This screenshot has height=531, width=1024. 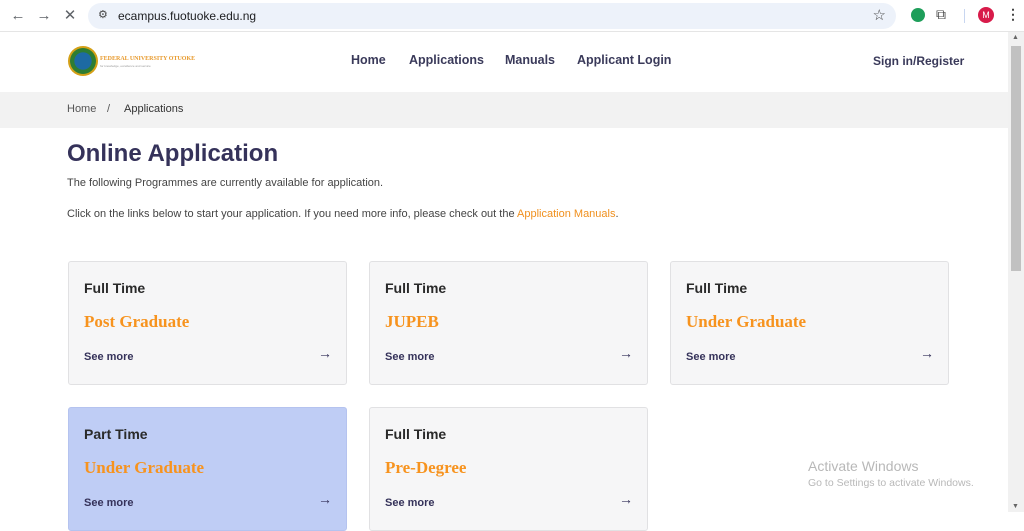 What do you see at coordinates (137, 321) in the screenshot?
I see `card-programme: Post Graduate` at bounding box center [137, 321].